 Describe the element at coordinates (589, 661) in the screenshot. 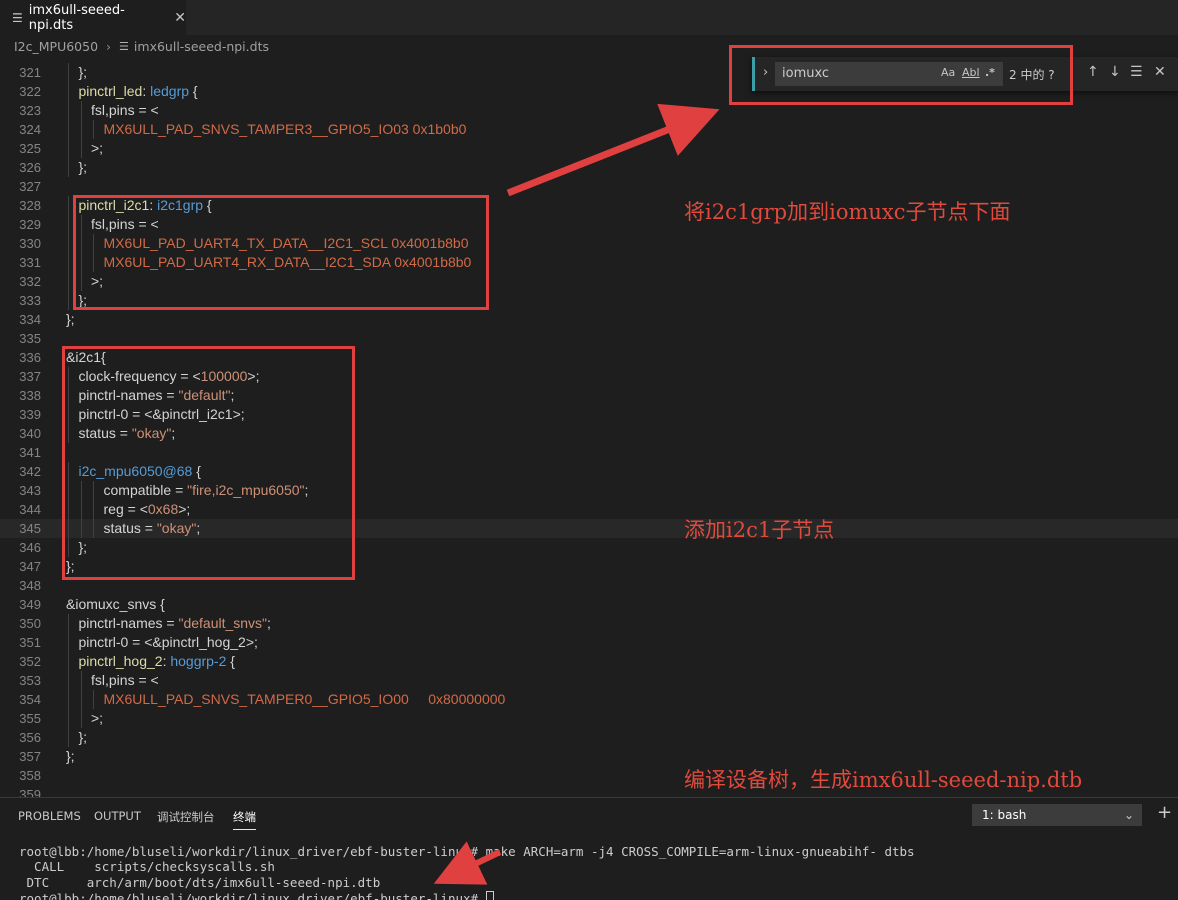

I see `code-line: 352 pinctrl_hog_2: hoggrp-2 {` at that location.